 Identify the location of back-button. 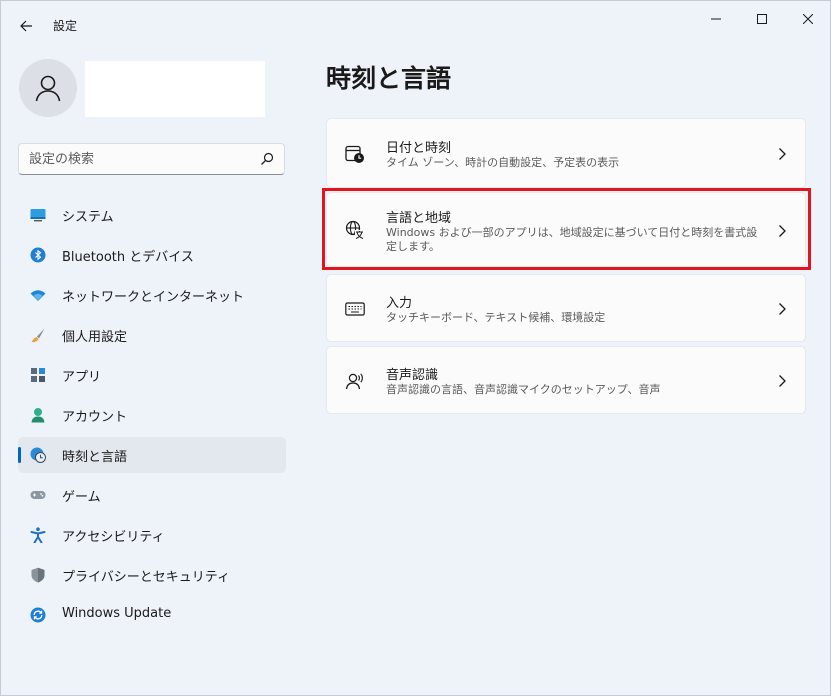
(26, 26).